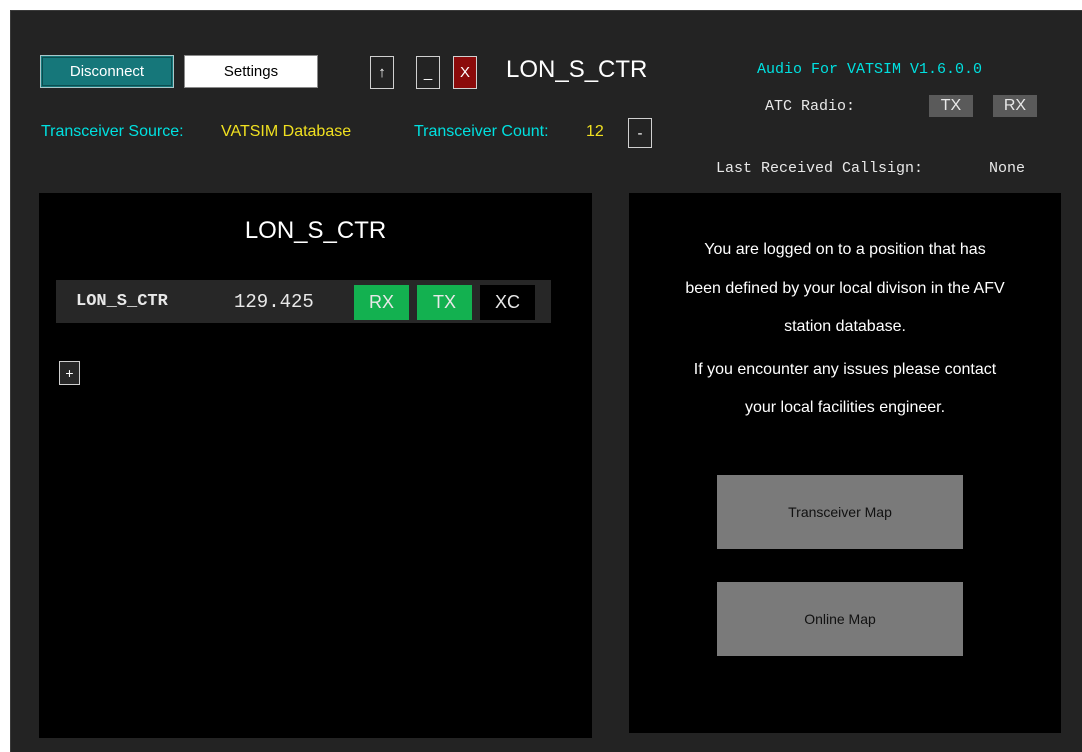 The width and height of the screenshot is (1082, 752). Describe the element at coordinates (315, 230) in the screenshot. I see `station-panel-title: LON_S_CTR` at that location.